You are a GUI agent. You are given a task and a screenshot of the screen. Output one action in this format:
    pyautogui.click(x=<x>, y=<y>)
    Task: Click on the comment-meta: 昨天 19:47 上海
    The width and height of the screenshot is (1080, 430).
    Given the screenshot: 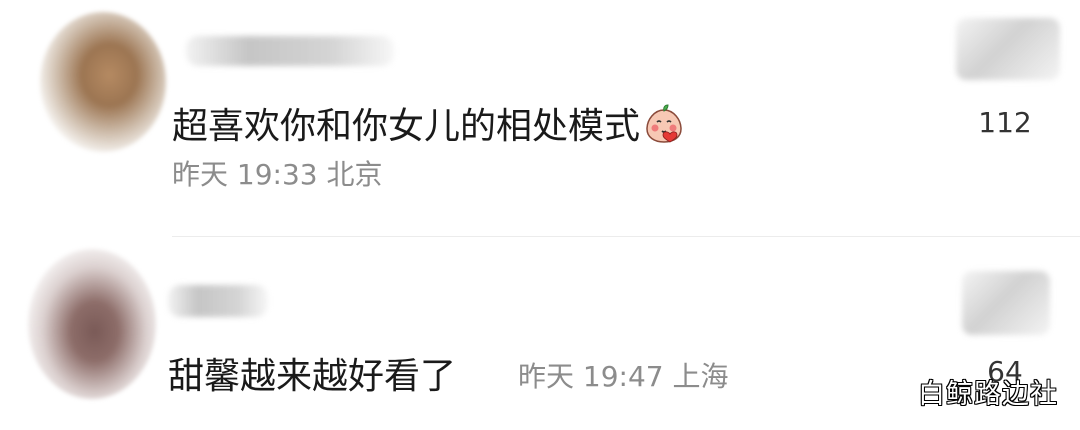 What is the action you would take?
    pyautogui.click(x=623, y=376)
    